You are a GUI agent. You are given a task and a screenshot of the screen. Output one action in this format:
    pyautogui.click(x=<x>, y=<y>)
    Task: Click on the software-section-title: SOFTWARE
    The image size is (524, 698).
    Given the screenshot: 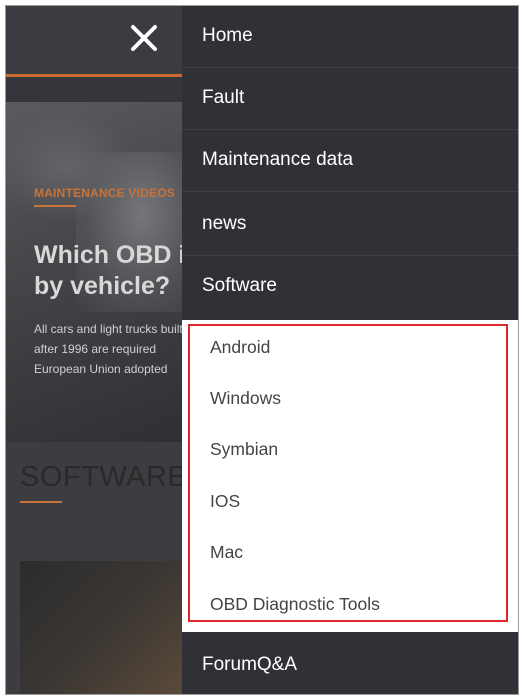 What is the action you would take?
    pyautogui.click(x=101, y=477)
    